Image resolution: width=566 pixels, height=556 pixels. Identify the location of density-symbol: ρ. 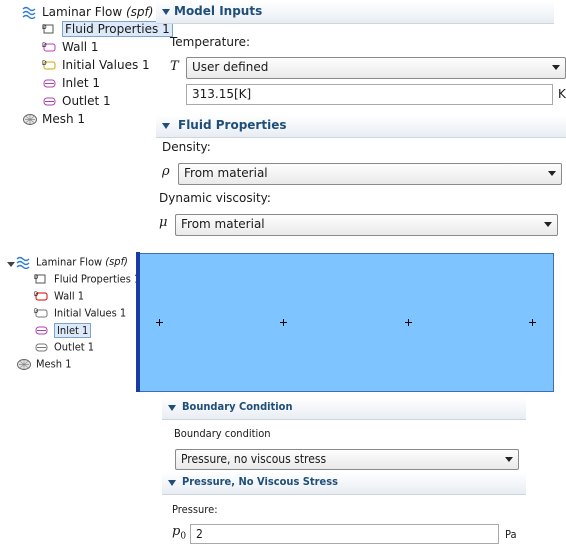
(166, 171).